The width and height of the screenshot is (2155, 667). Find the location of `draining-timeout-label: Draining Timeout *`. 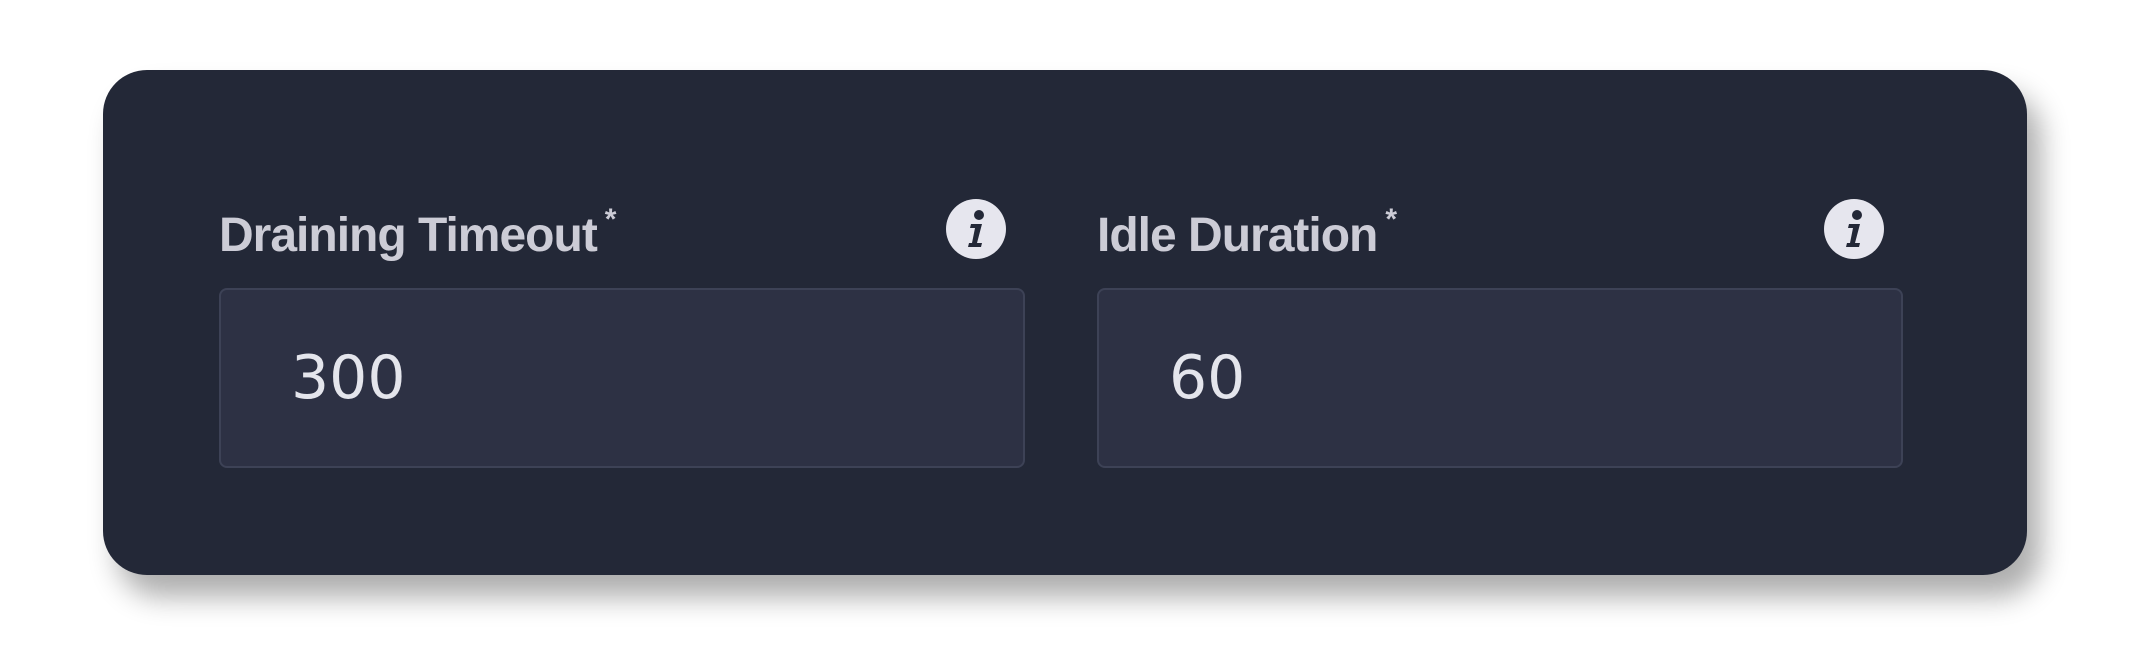

draining-timeout-label: Draining Timeout * is located at coordinates (417, 237).